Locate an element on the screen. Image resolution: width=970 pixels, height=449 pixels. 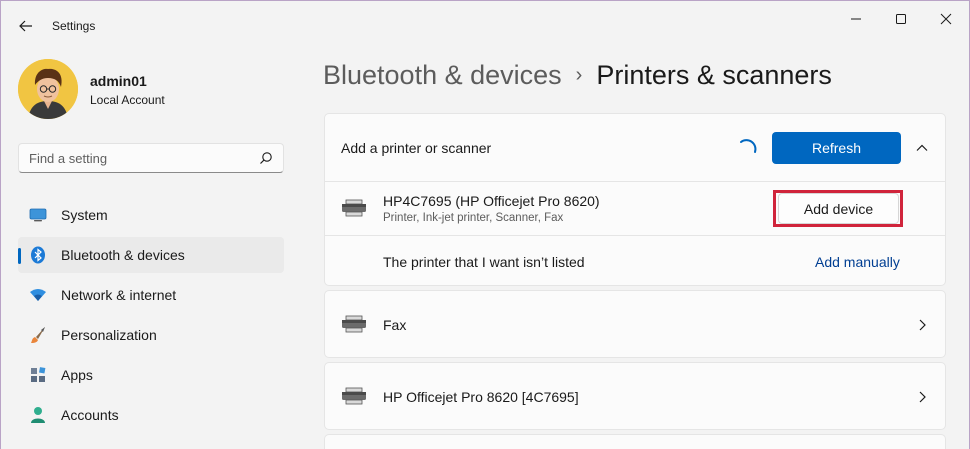
search-box is located at coordinates (151, 158).